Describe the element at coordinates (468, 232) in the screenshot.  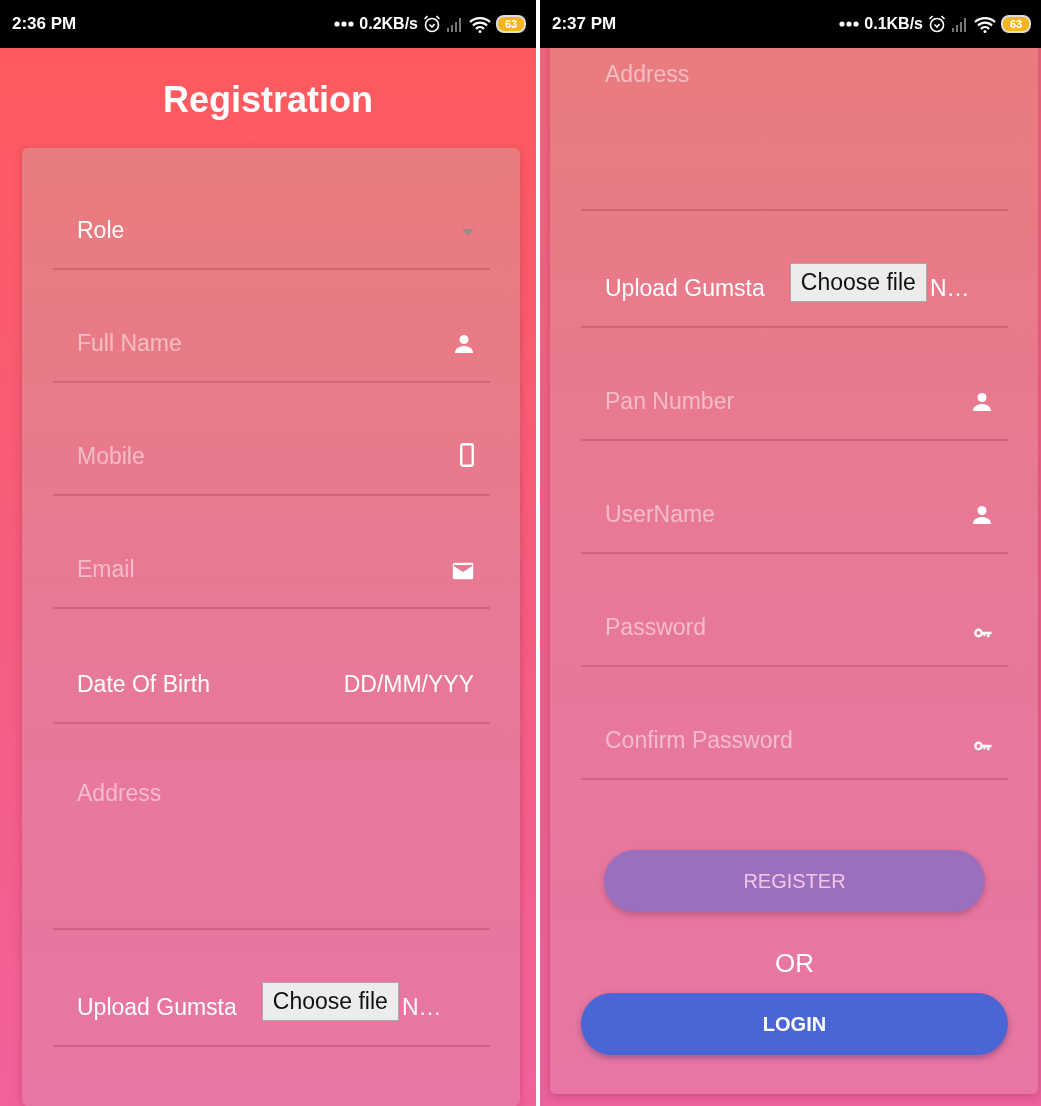
I see `dropdown-caret-icon` at that location.